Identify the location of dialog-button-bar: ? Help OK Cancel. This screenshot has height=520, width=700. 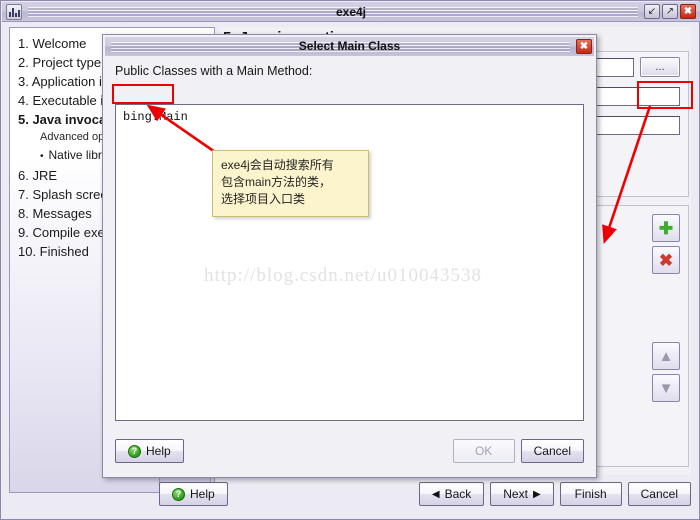
(349, 451).